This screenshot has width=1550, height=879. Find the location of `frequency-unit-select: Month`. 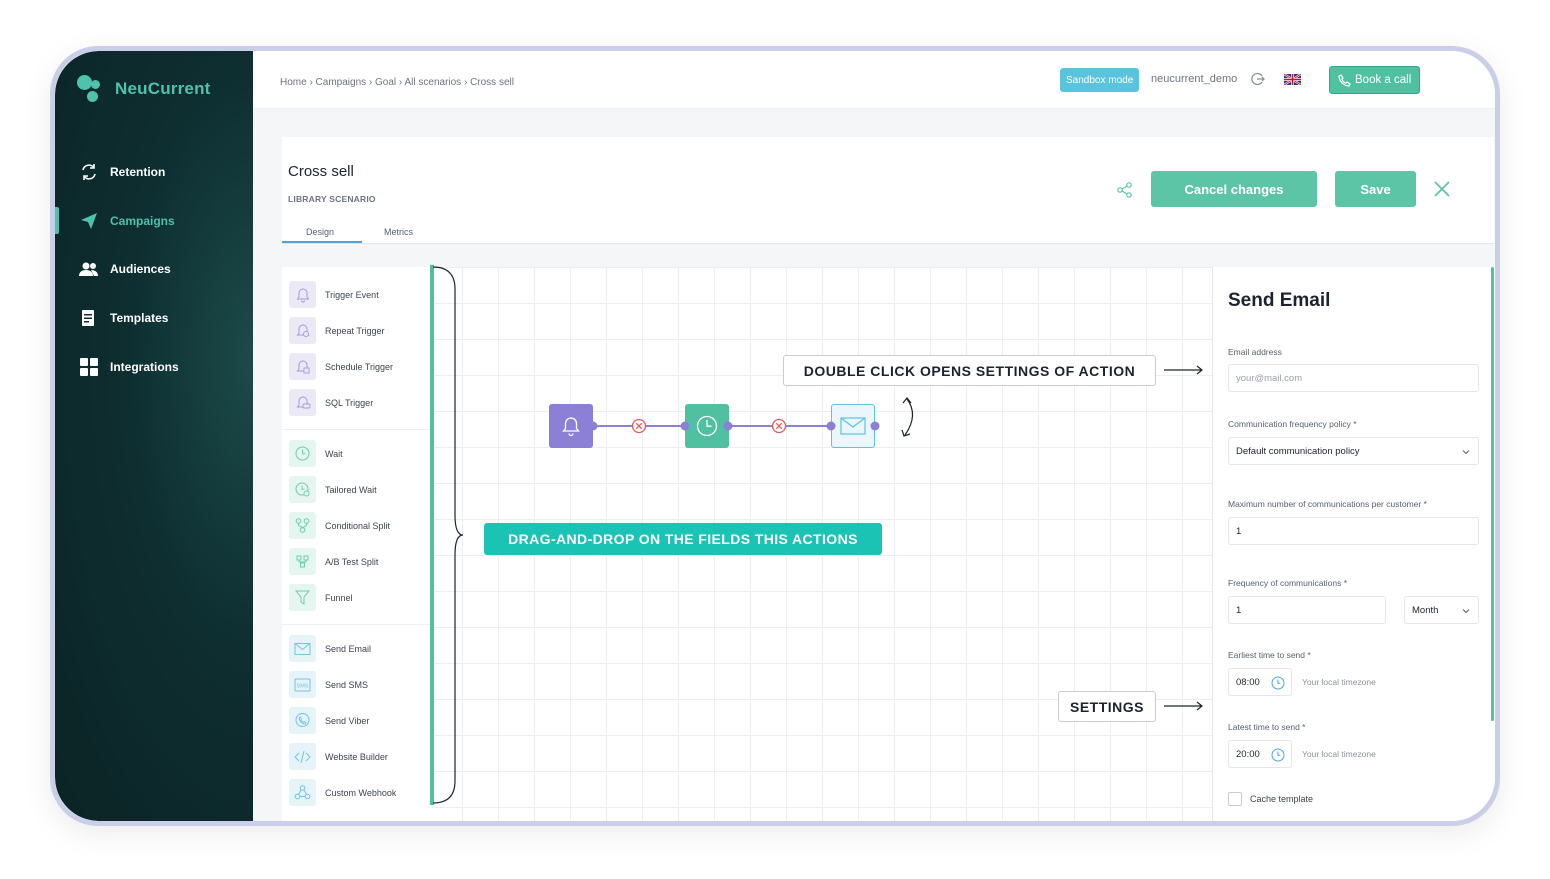

frequency-unit-select: Month is located at coordinates (1441, 610).